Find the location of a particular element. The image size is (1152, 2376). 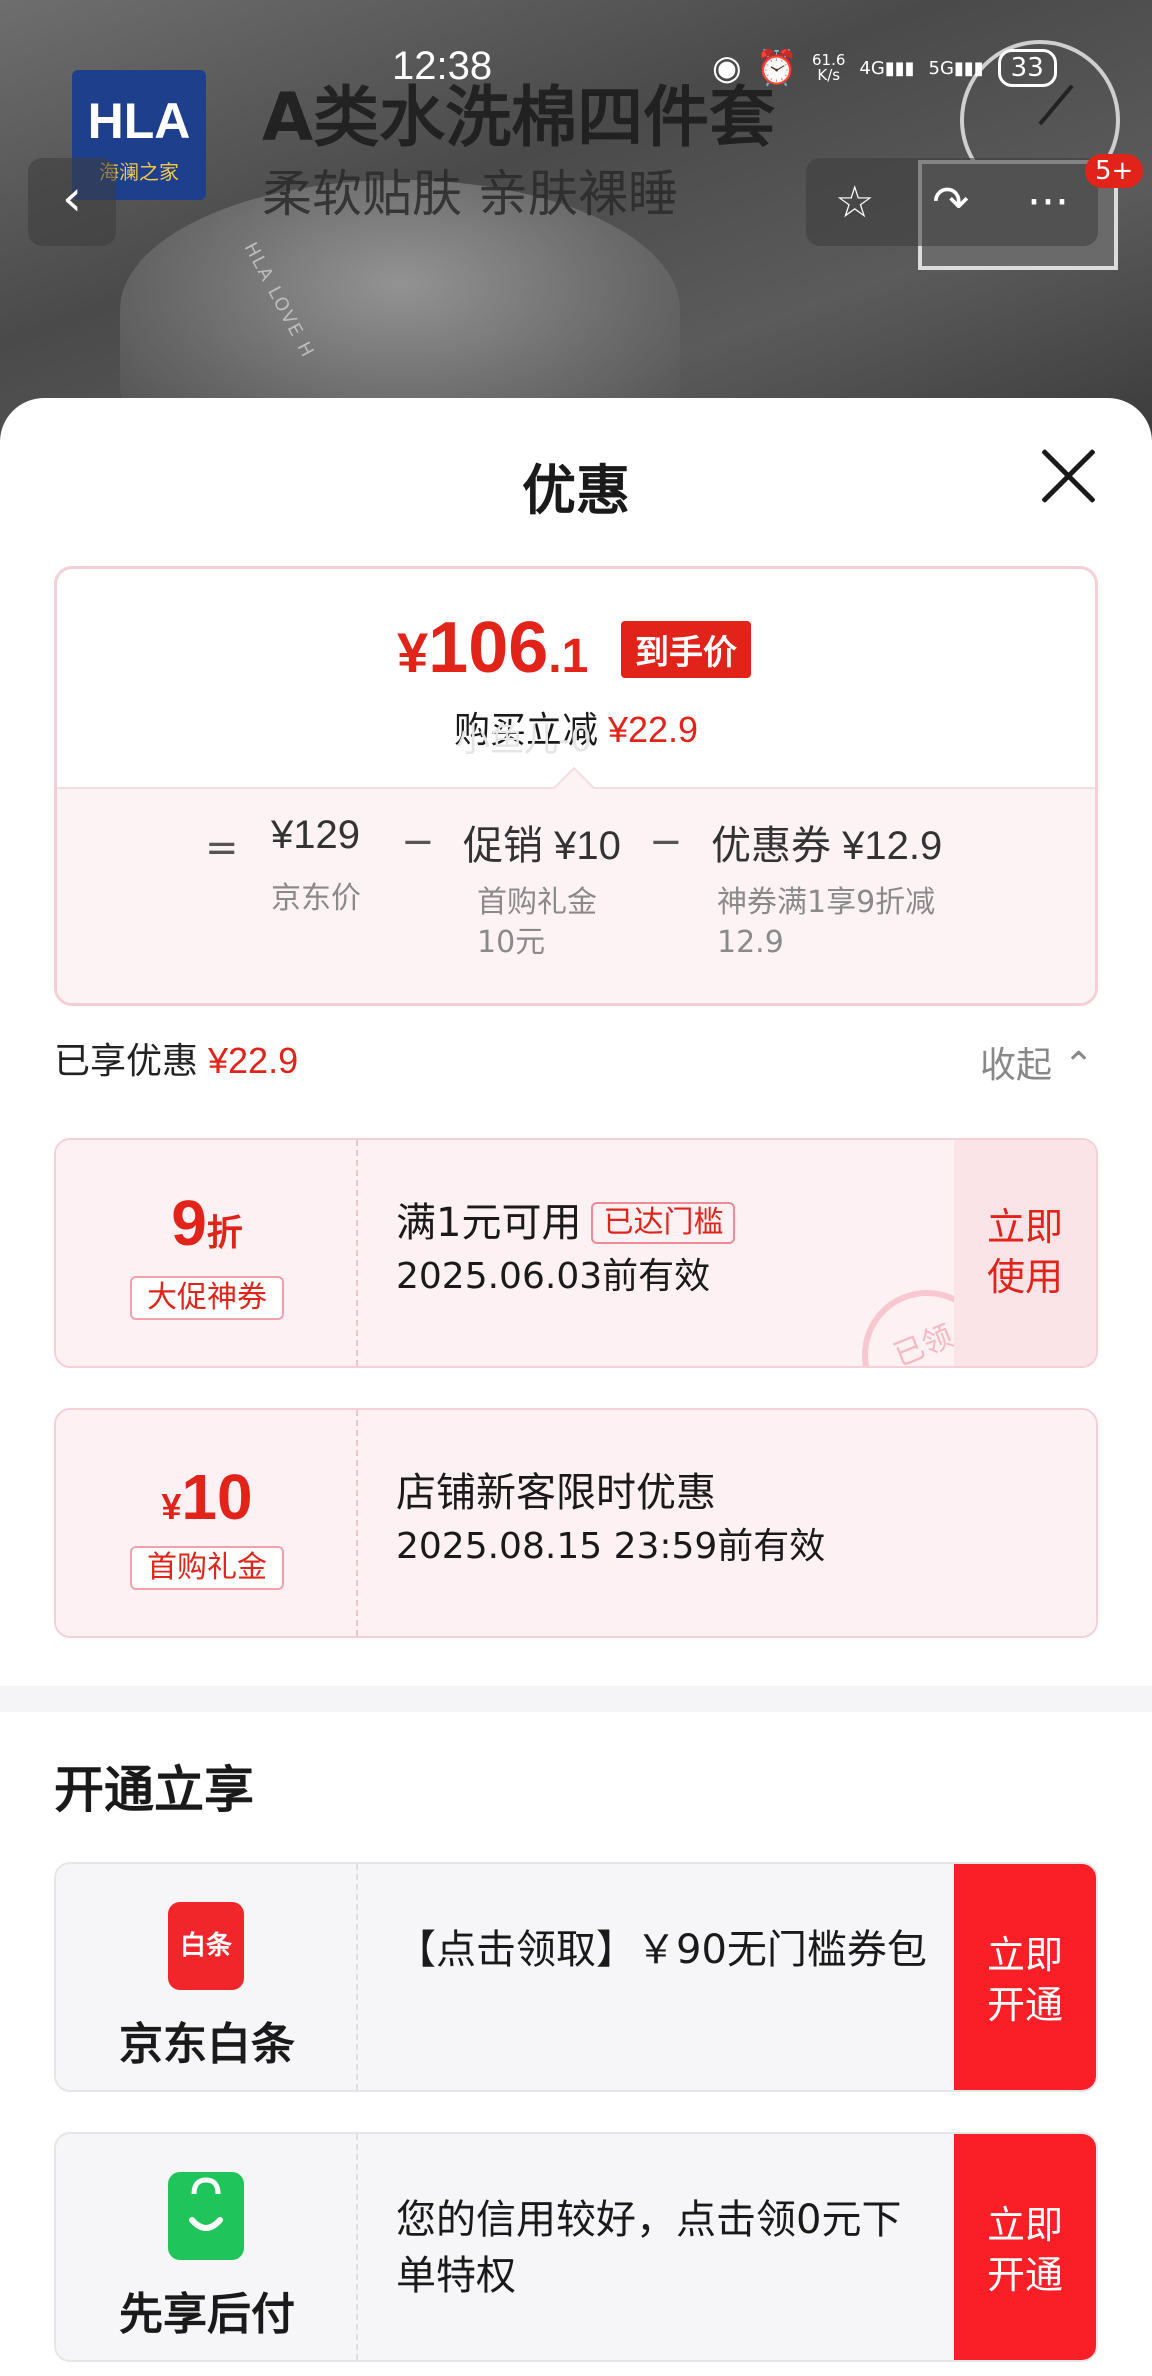

signal-4g-icon: 4G▮▮▮ is located at coordinates (887, 68).